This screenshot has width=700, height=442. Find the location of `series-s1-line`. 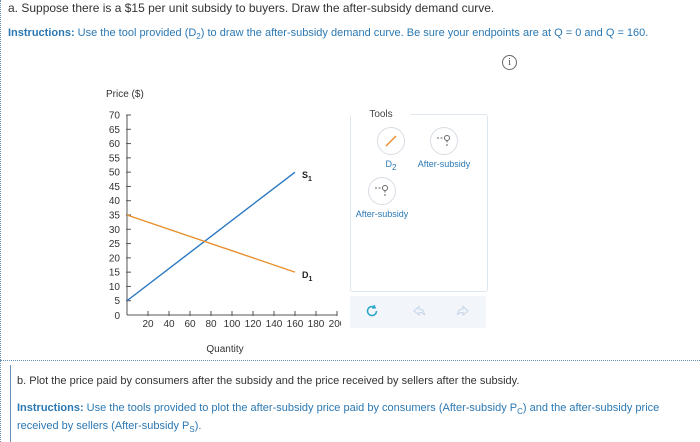

series-s1-line is located at coordinates (211, 236).